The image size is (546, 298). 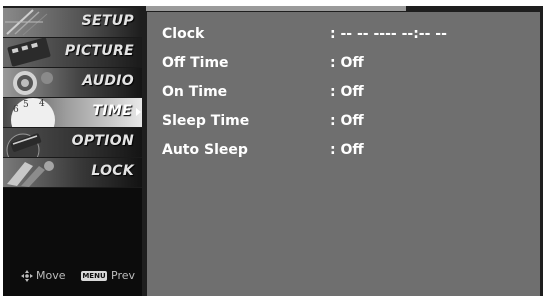 I want to click on sidebar-item-option: OPTION, so click(x=72, y=143).